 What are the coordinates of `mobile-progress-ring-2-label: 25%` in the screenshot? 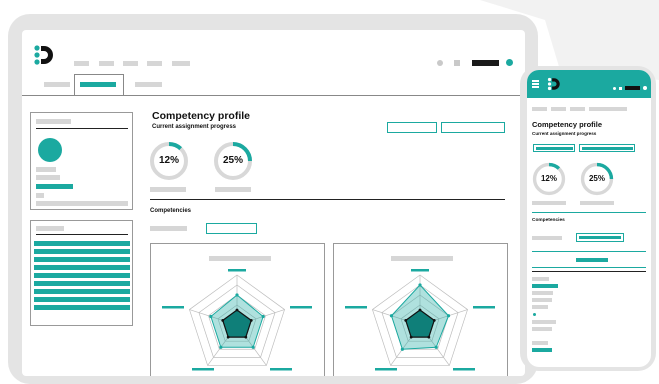 It's located at (596, 178).